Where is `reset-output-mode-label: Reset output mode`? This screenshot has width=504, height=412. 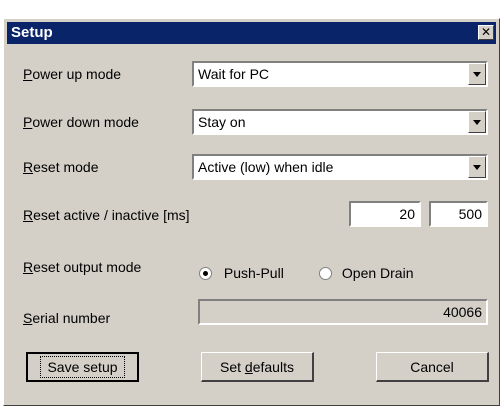 reset-output-mode-label: Reset output mode is located at coordinates (82, 267).